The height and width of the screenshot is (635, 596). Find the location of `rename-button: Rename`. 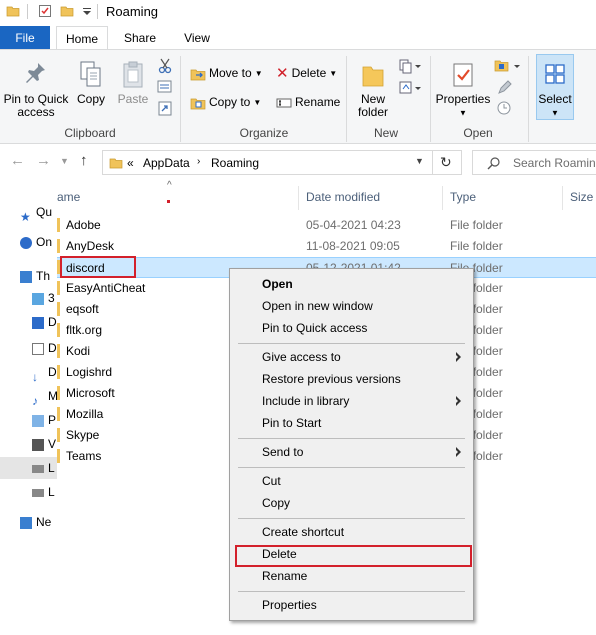

rename-button: Rename is located at coordinates (308, 102).